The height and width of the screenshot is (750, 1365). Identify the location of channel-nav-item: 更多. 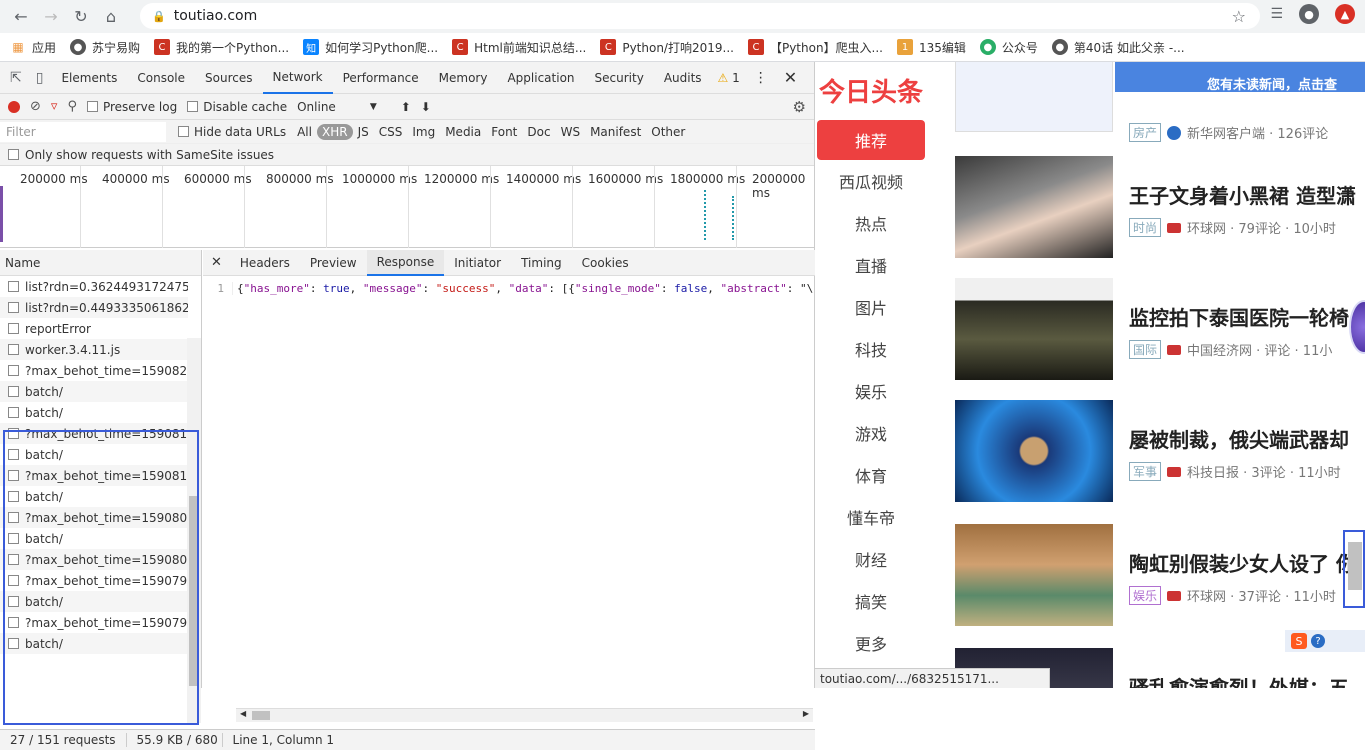
(871, 643).